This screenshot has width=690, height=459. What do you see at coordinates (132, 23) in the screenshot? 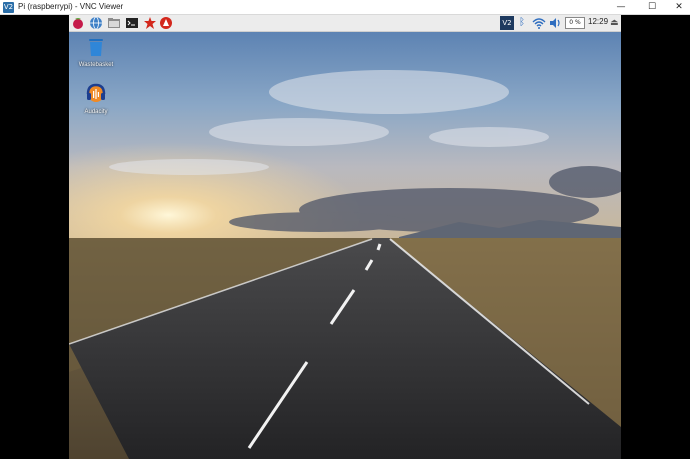
I see `terminal-icon` at bounding box center [132, 23].